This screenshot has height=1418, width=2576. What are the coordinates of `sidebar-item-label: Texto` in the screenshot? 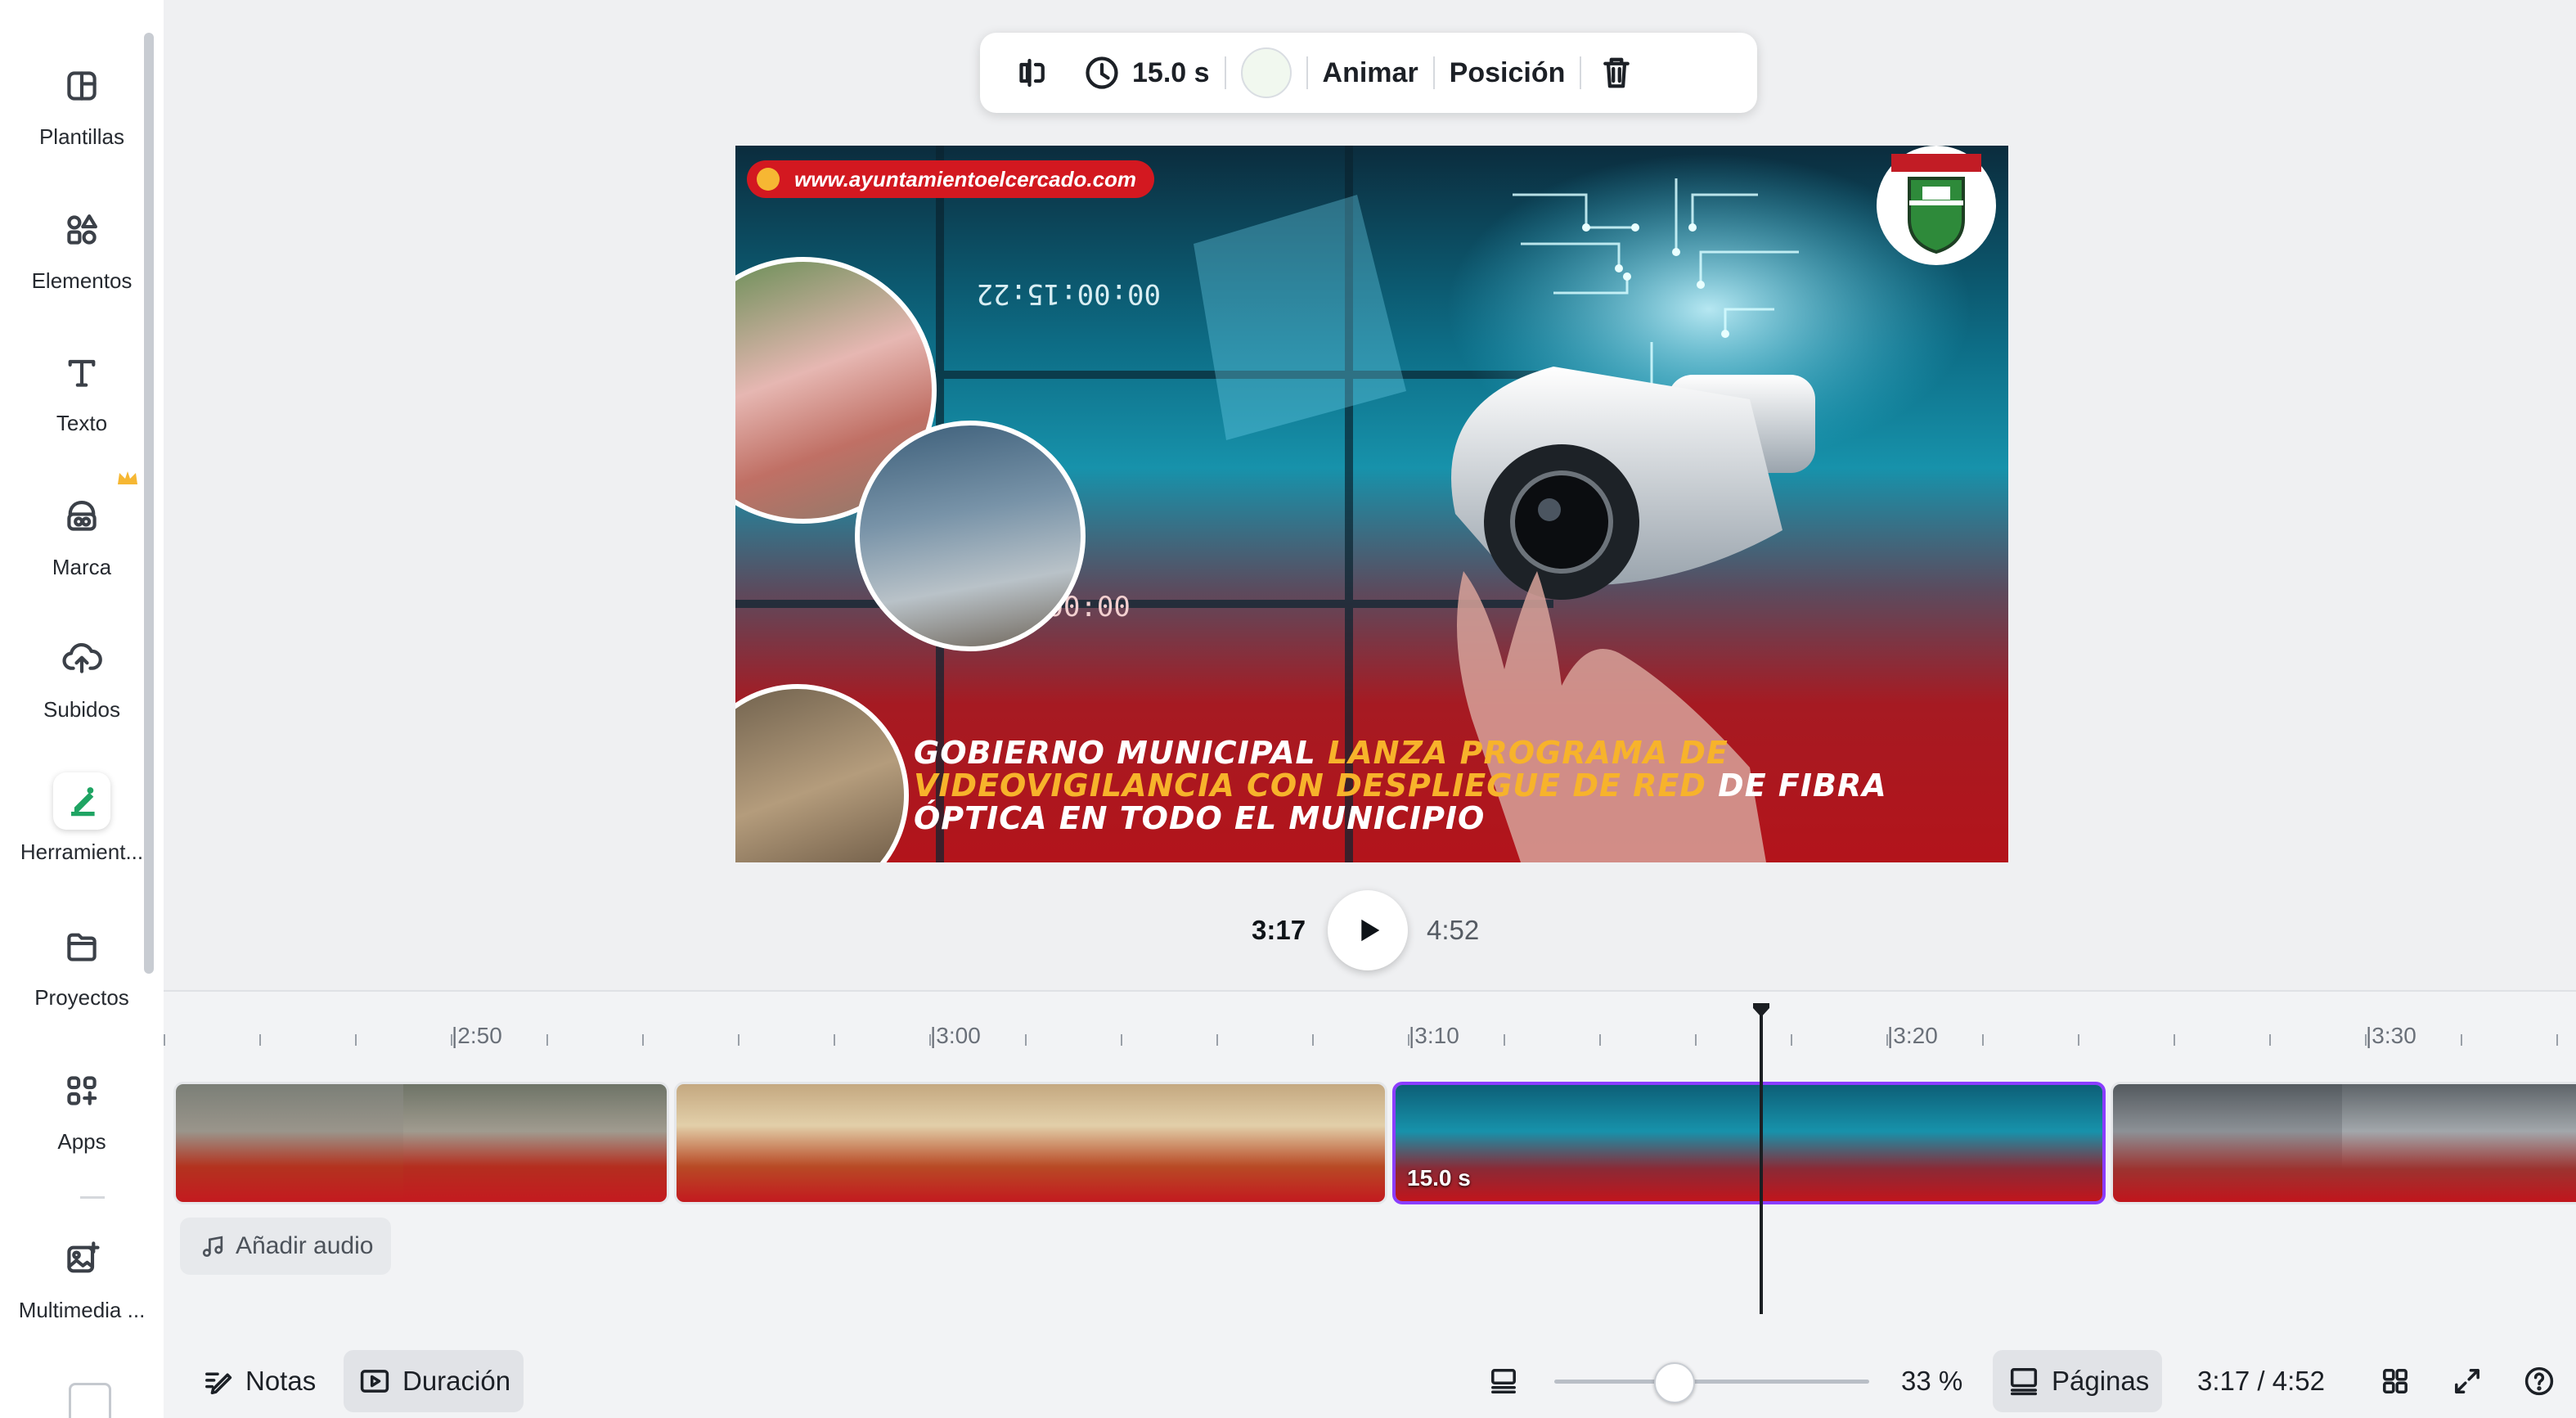 It's located at (82, 423).